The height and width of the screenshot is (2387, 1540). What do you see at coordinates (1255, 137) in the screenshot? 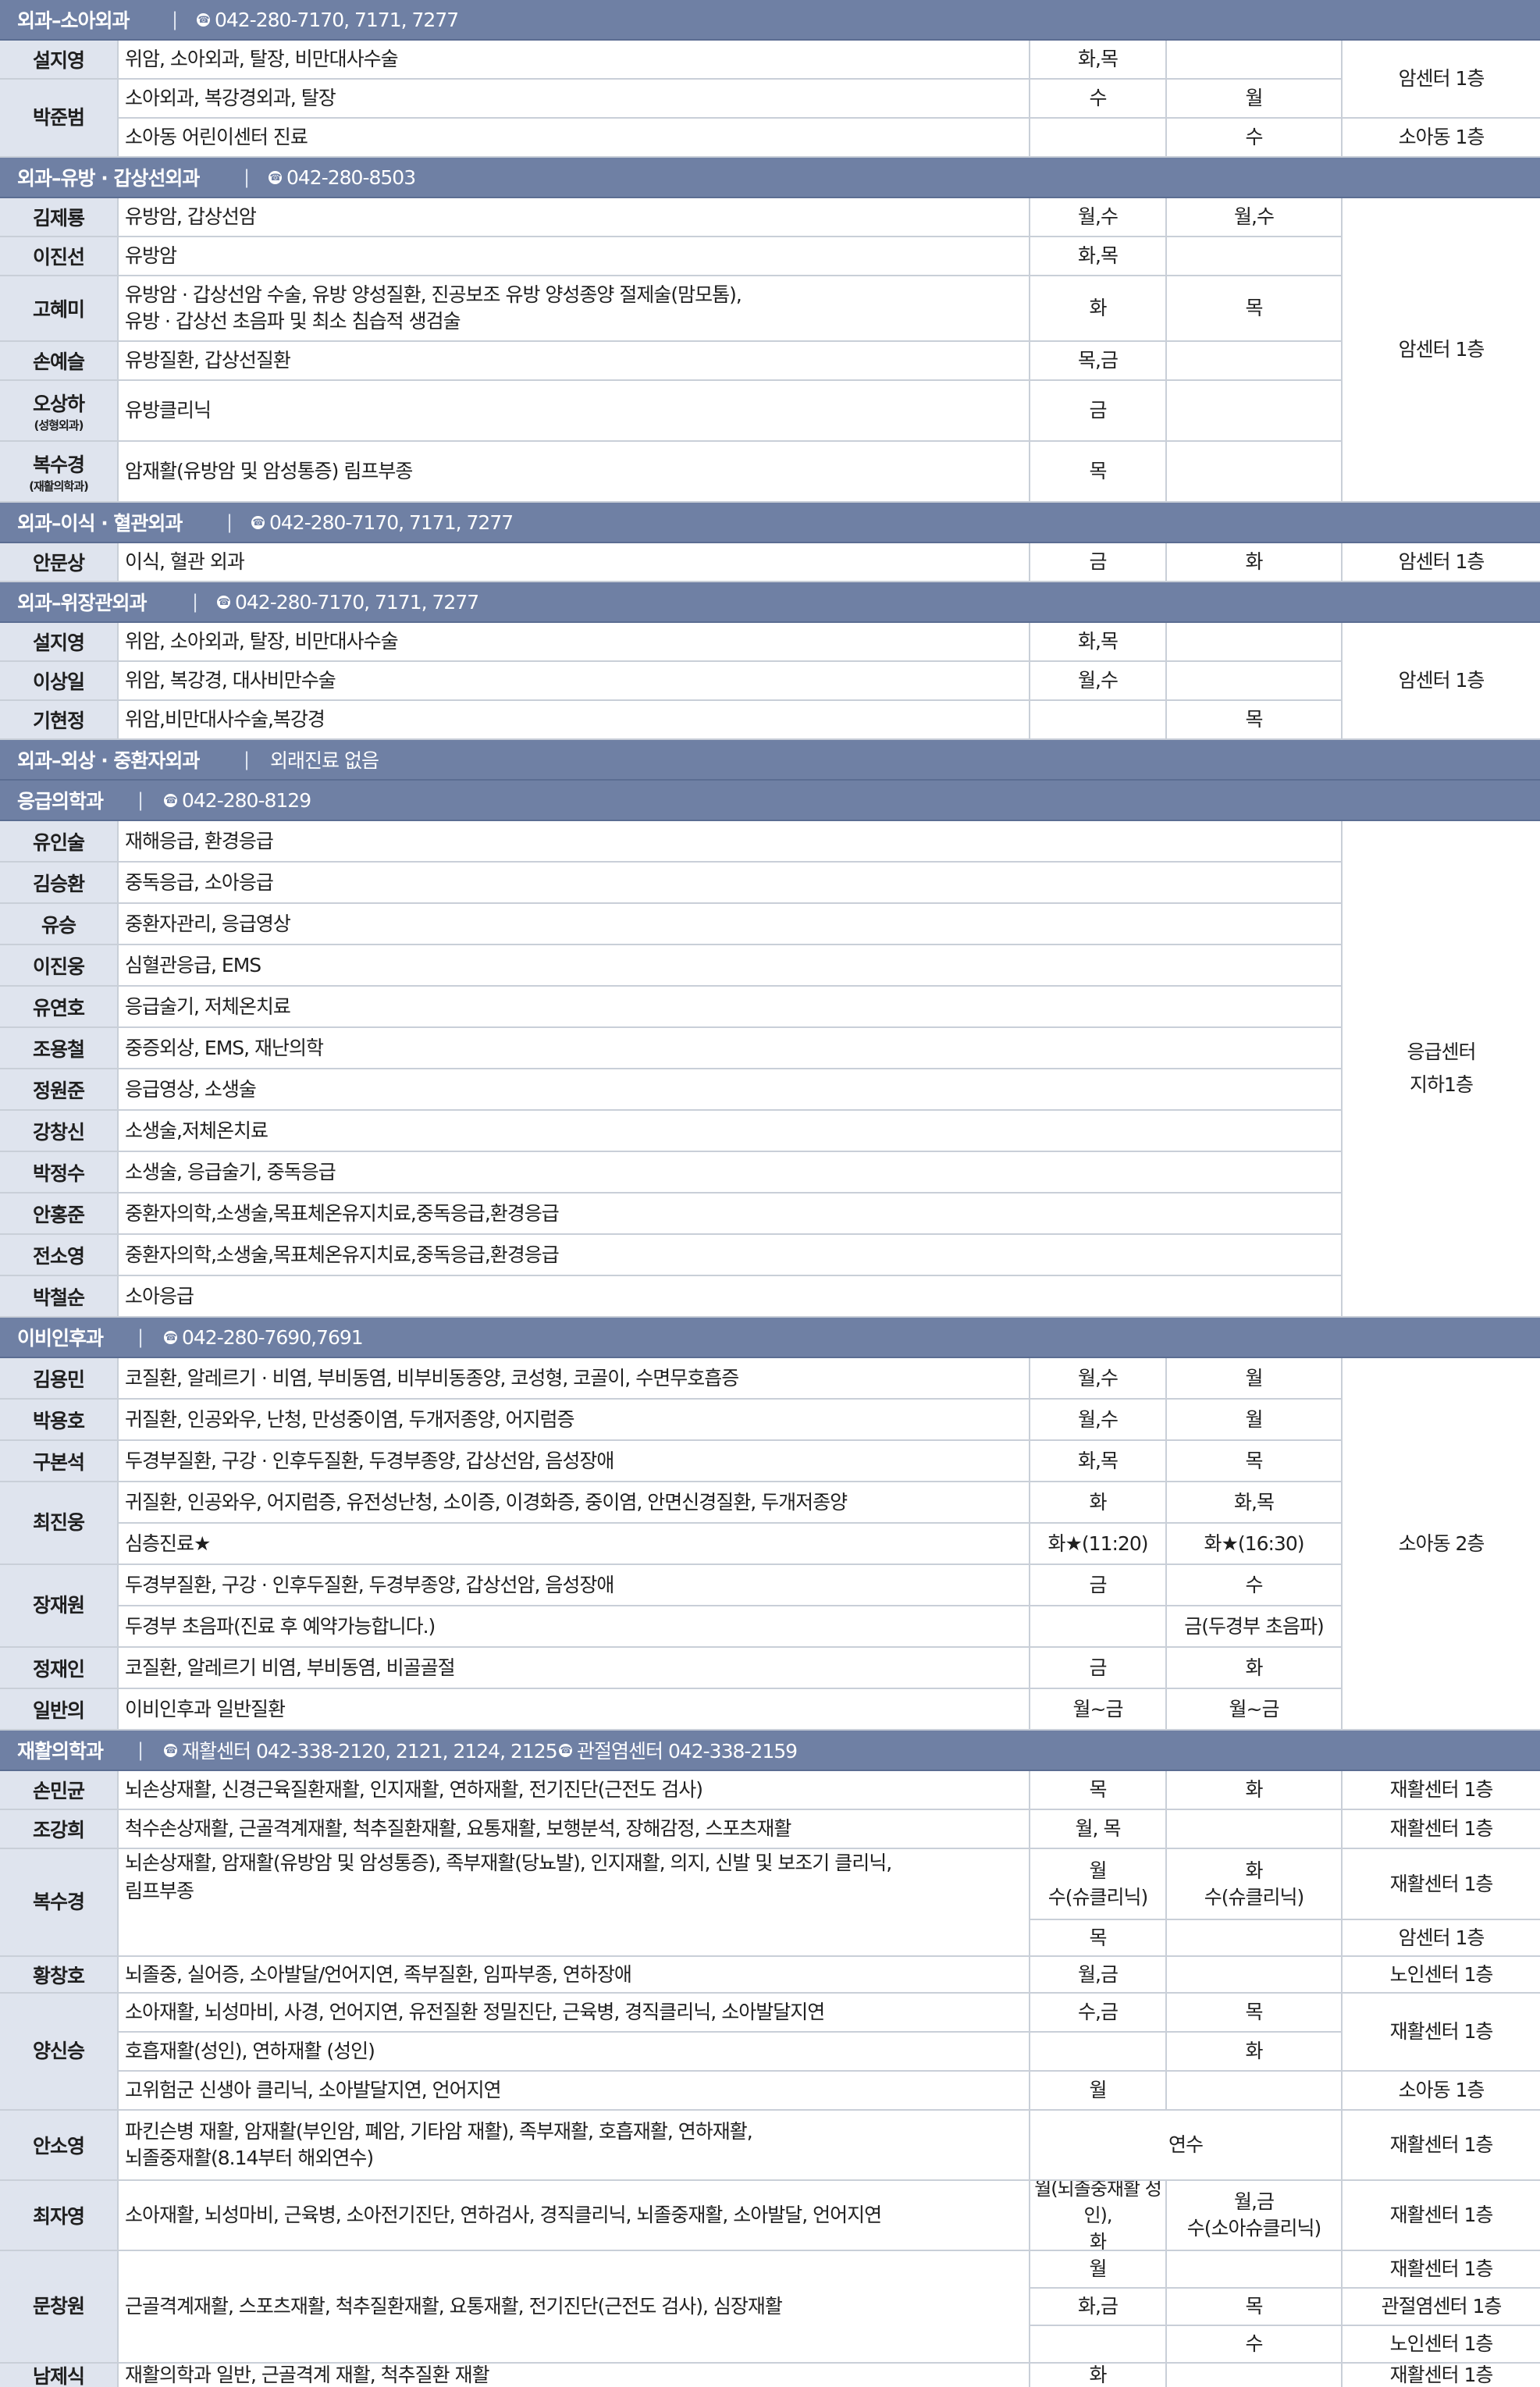
I see `pm-schedule: 수` at bounding box center [1255, 137].